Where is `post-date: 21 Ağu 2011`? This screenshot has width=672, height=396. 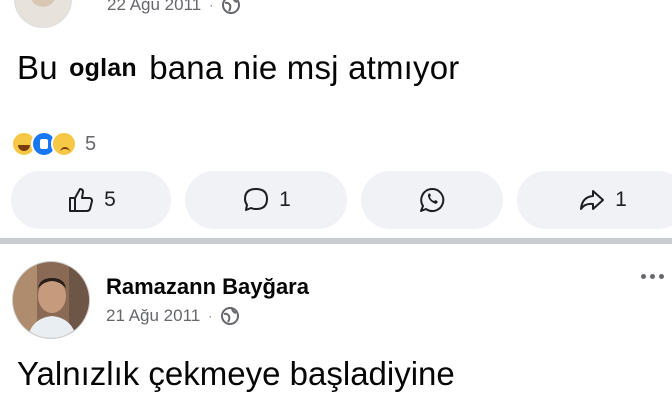
post-date: 21 Ağu 2011 is located at coordinates (153, 316).